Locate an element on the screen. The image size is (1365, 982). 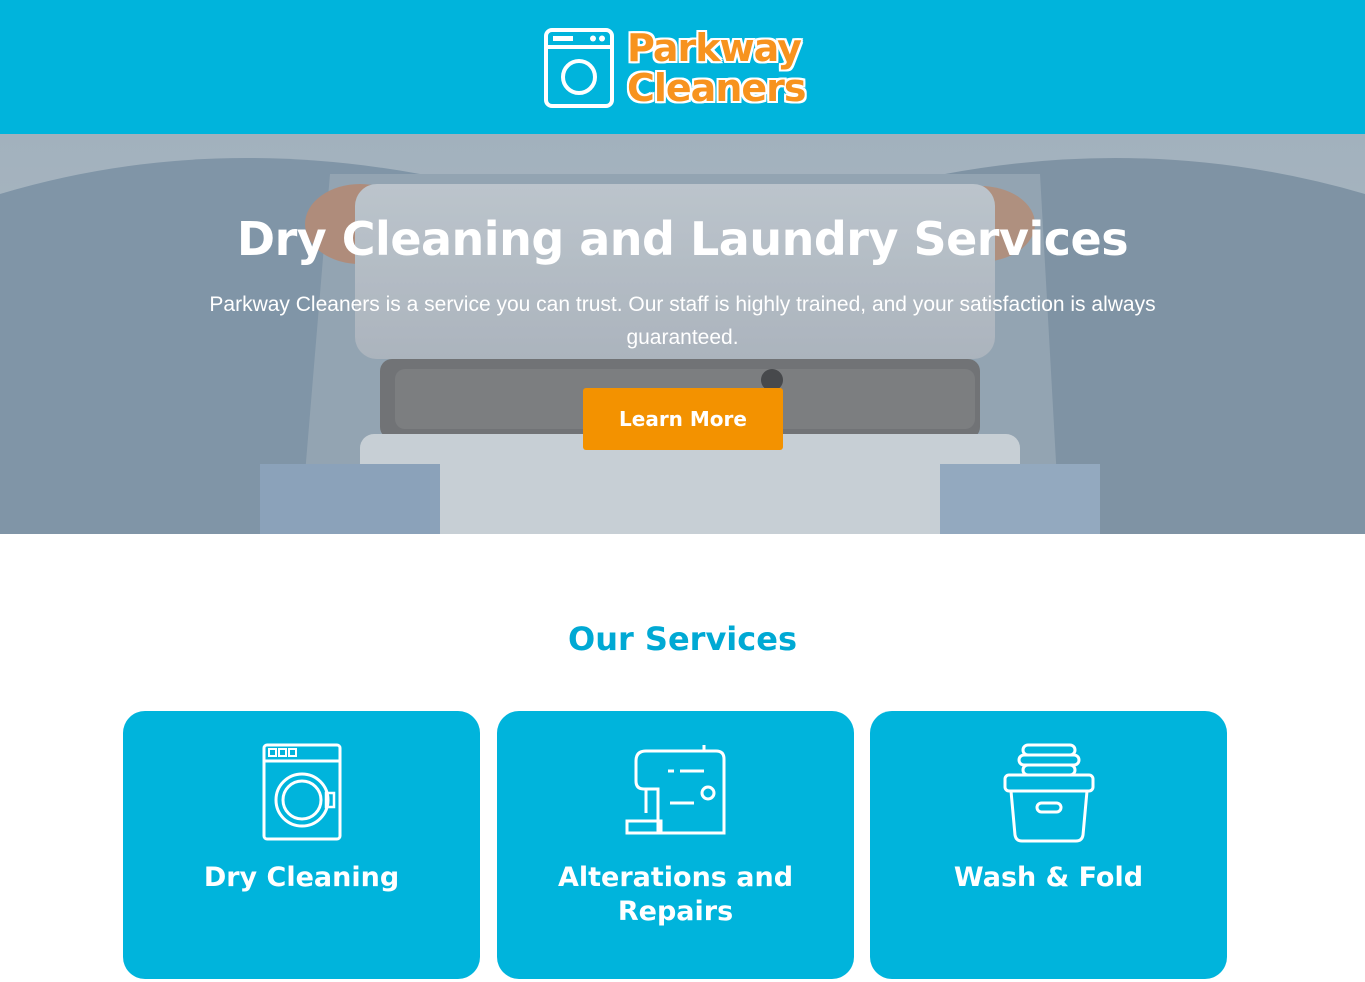
service-label: Wash & Fold is located at coordinates (1048, 877).